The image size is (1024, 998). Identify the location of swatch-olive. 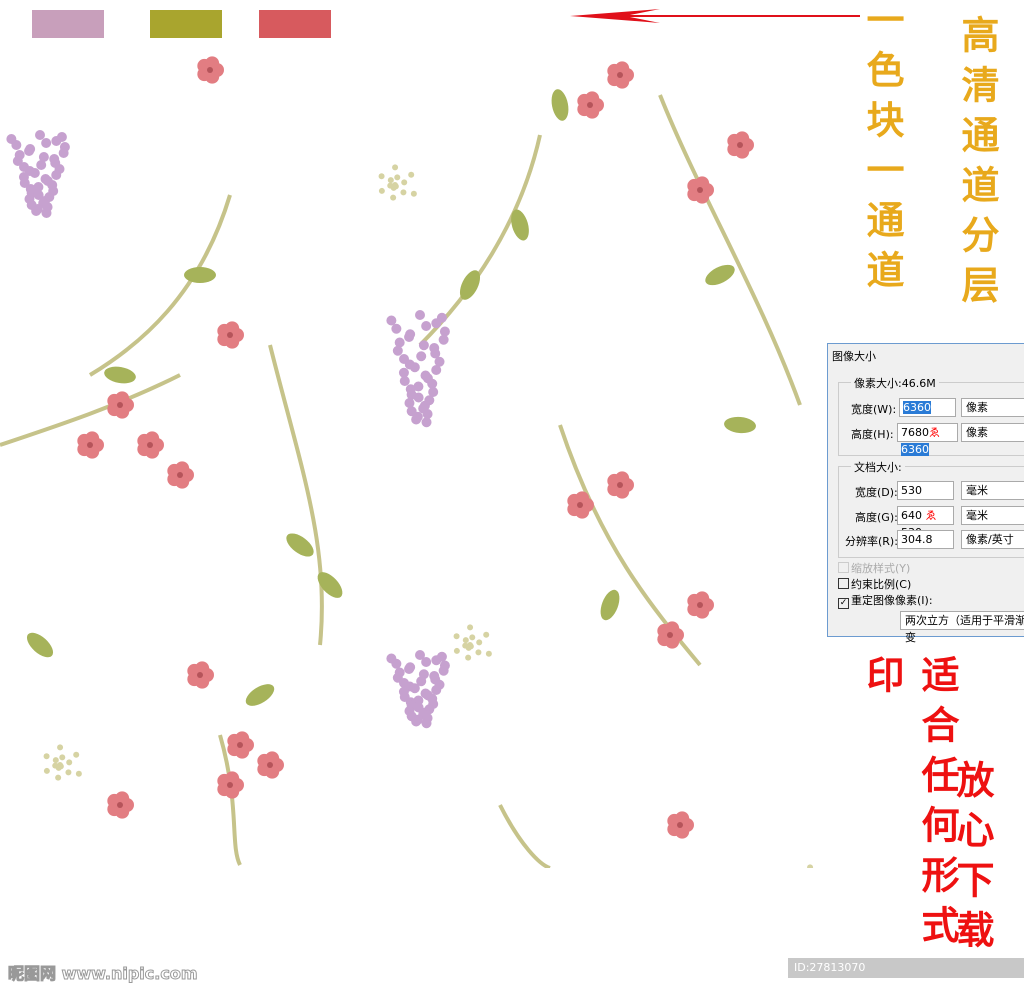
(186, 24).